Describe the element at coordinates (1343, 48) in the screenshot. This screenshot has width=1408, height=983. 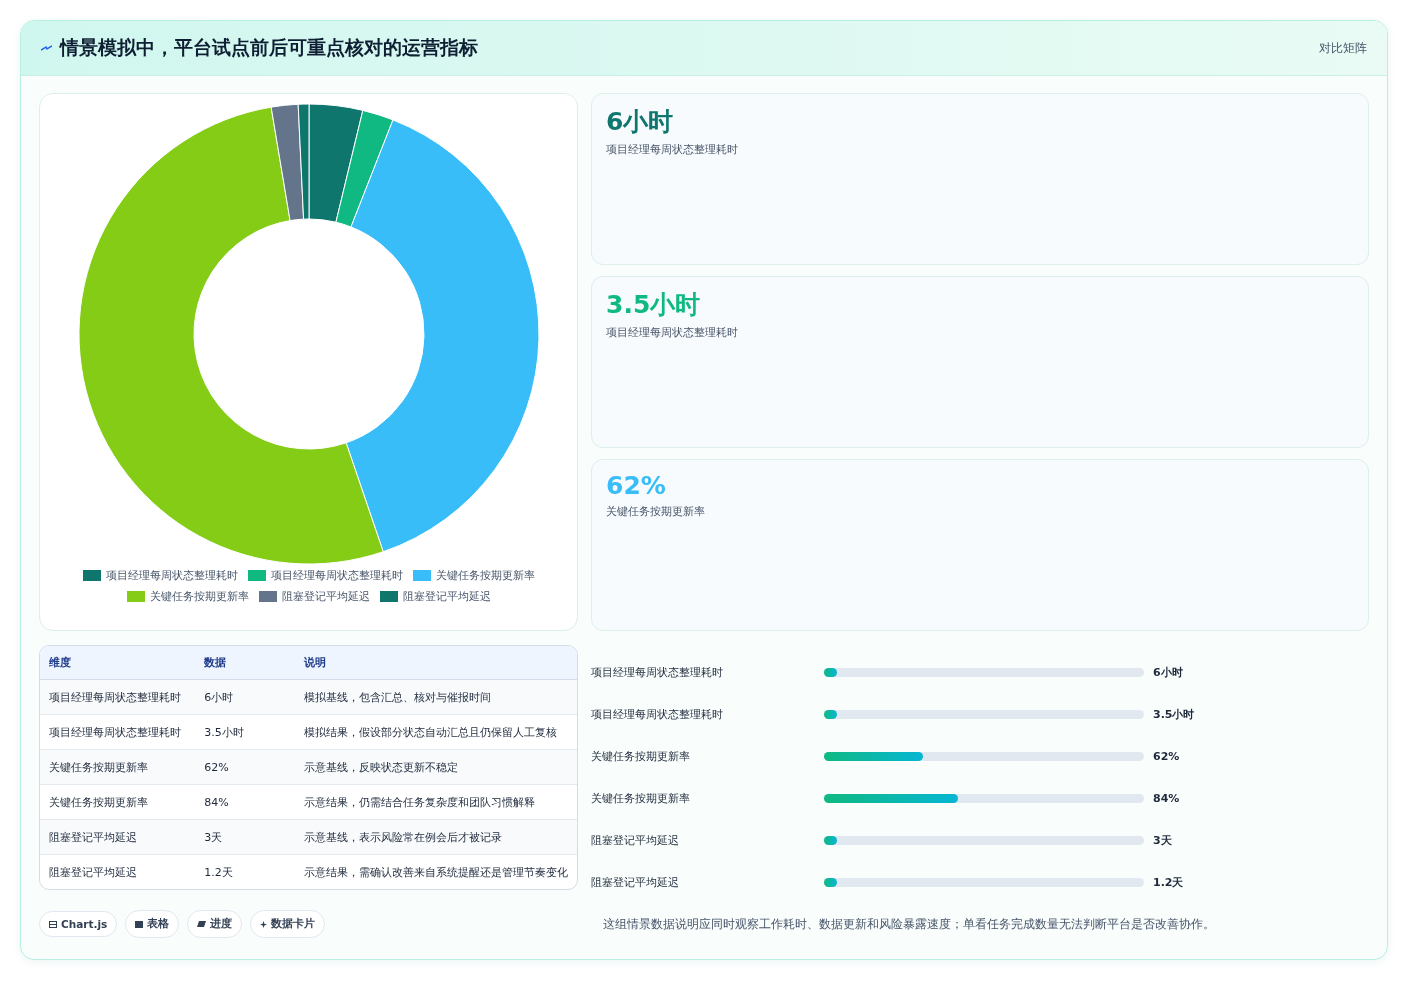
I see `matrix-link: 对比矩阵` at that location.